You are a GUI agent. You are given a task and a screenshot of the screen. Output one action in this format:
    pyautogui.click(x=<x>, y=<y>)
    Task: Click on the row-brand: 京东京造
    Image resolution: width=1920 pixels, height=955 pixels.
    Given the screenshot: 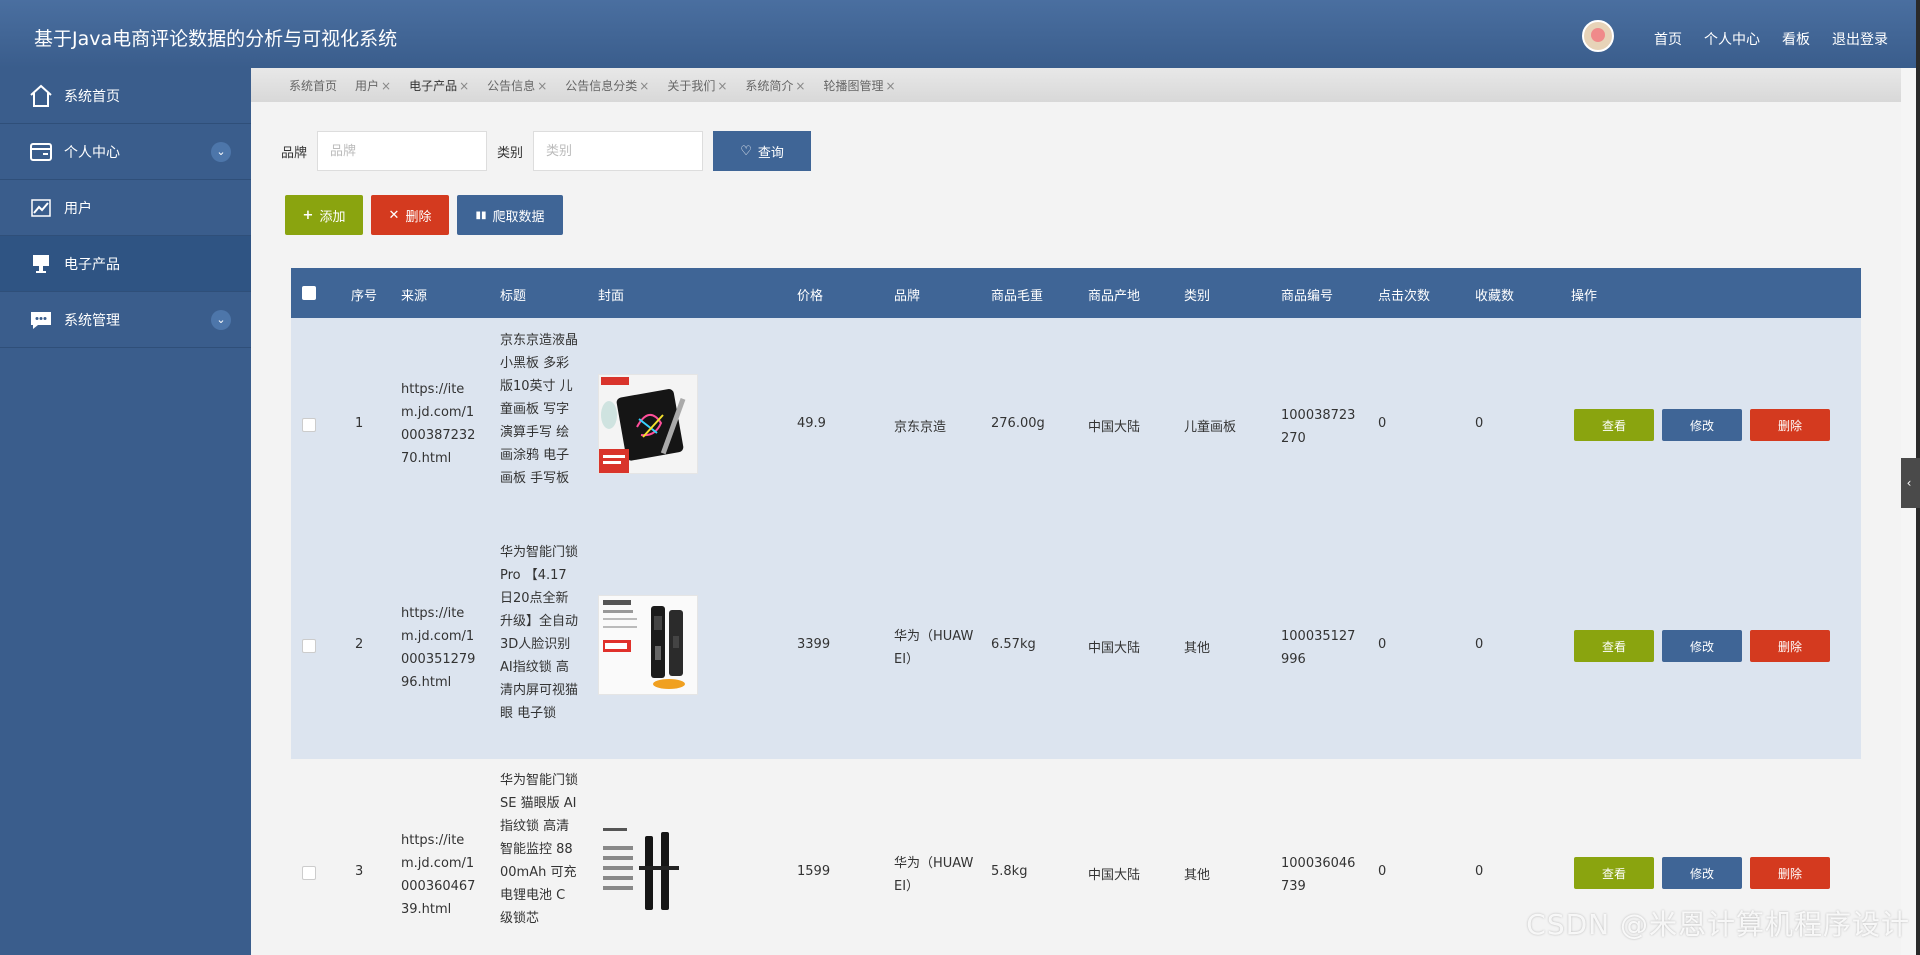 What is the action you would take?
    pyautogui.click(x=920, y=427)
    